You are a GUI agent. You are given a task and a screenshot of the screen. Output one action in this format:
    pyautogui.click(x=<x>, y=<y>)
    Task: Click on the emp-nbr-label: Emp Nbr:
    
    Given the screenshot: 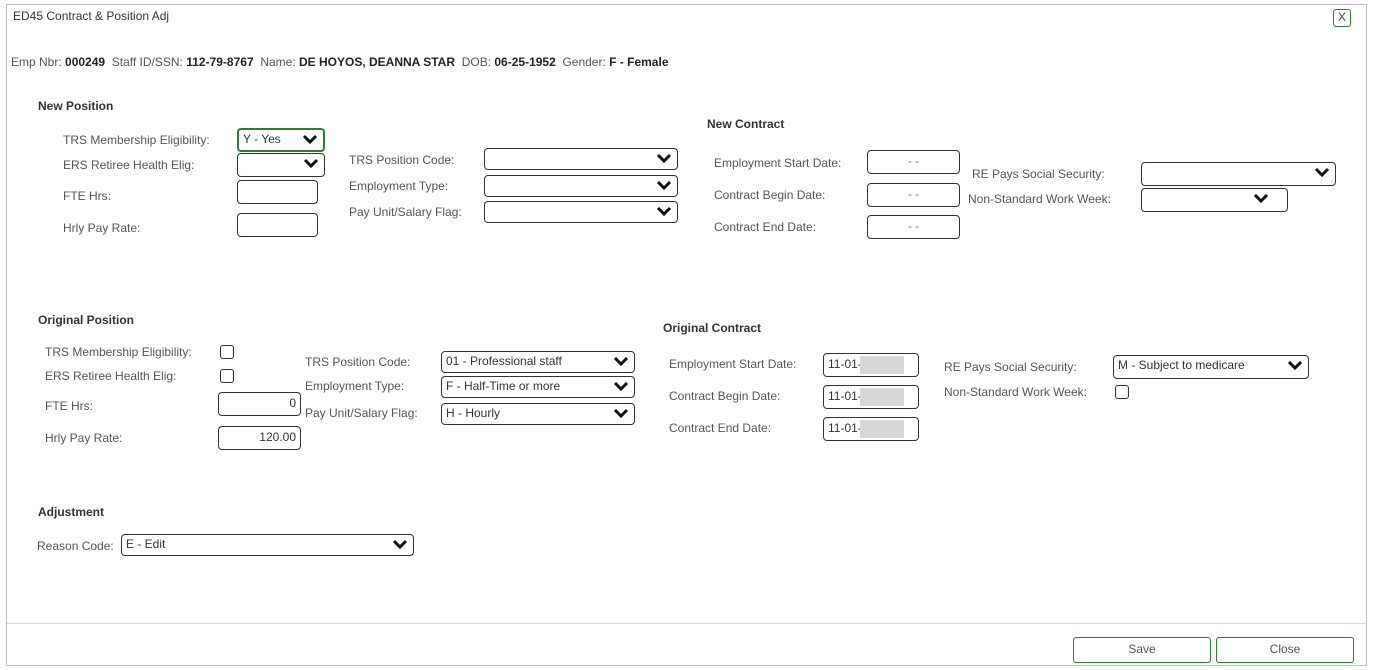 What is the action you would take?
    pyautogui.click(x=36, y=62)
    